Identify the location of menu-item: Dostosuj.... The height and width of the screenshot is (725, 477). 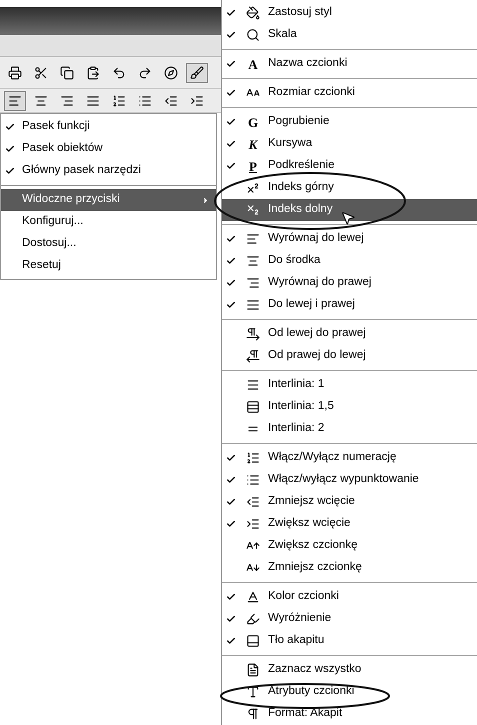
(108, 244).